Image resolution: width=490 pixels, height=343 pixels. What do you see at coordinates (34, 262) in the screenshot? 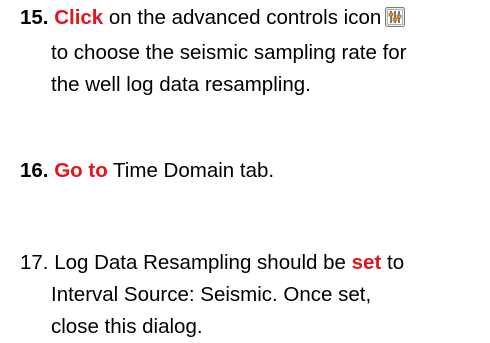
I see `step-number: 17.` at bounding box center [34, 262].